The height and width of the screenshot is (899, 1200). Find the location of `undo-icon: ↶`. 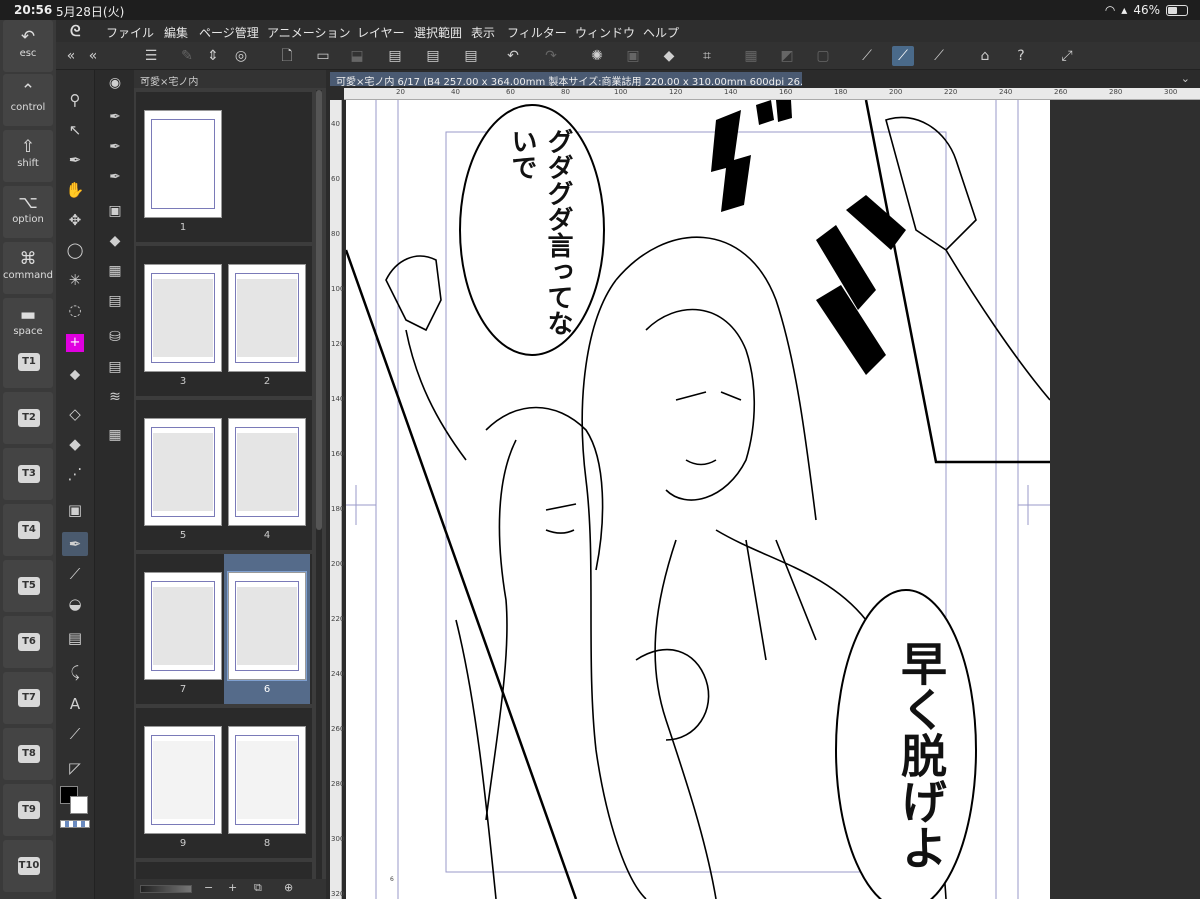

undo-icon: ↶ is located at coordinates (513, 56).